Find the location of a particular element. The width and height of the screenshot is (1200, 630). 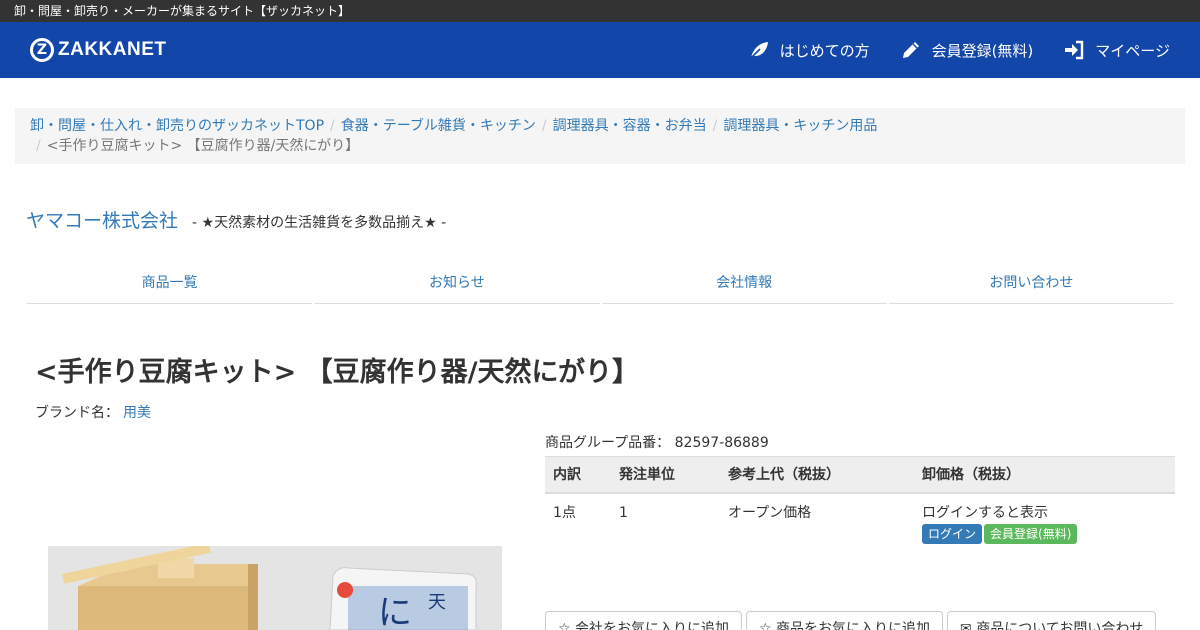

company-tabs: 商品一覧 お知らせ 会社情報 お問い合わせ is located at coordinates (600, 284).